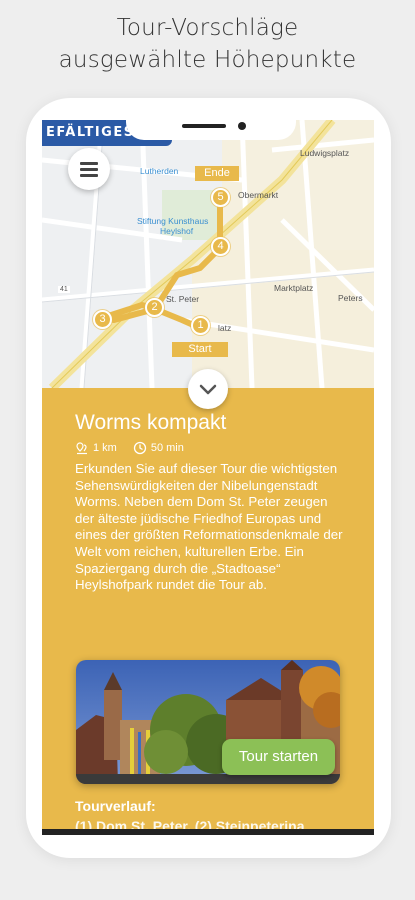 Image resolution: width=415 pixels, height=900 pixels. I want to click on stop-pin-5: 5, so click(220, 197).